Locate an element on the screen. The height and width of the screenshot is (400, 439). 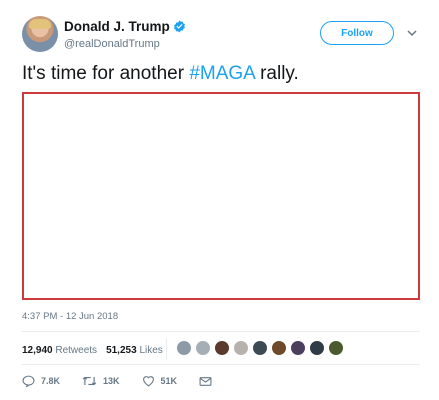
reply-count: 7.8K is located at coordinates (51, 381).